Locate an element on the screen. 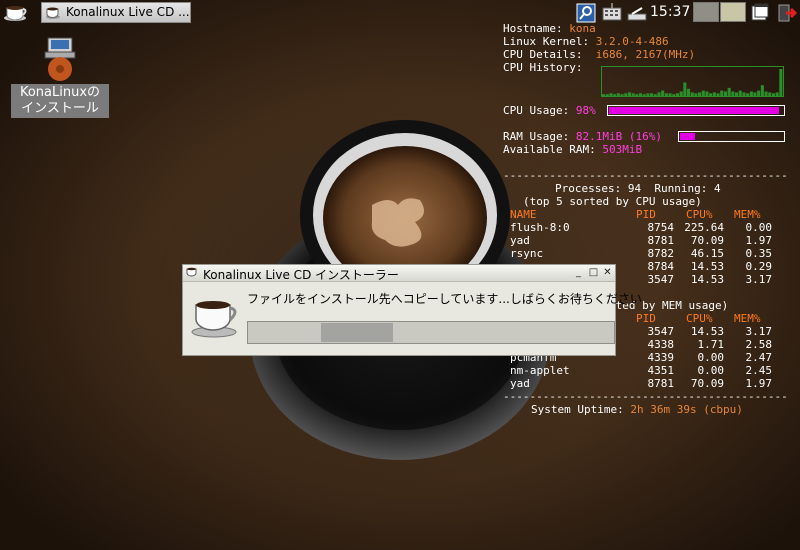 This screenshot has height=550, width=800. cpu-details-label: CPU Details: is located at coordinates (543, 54).